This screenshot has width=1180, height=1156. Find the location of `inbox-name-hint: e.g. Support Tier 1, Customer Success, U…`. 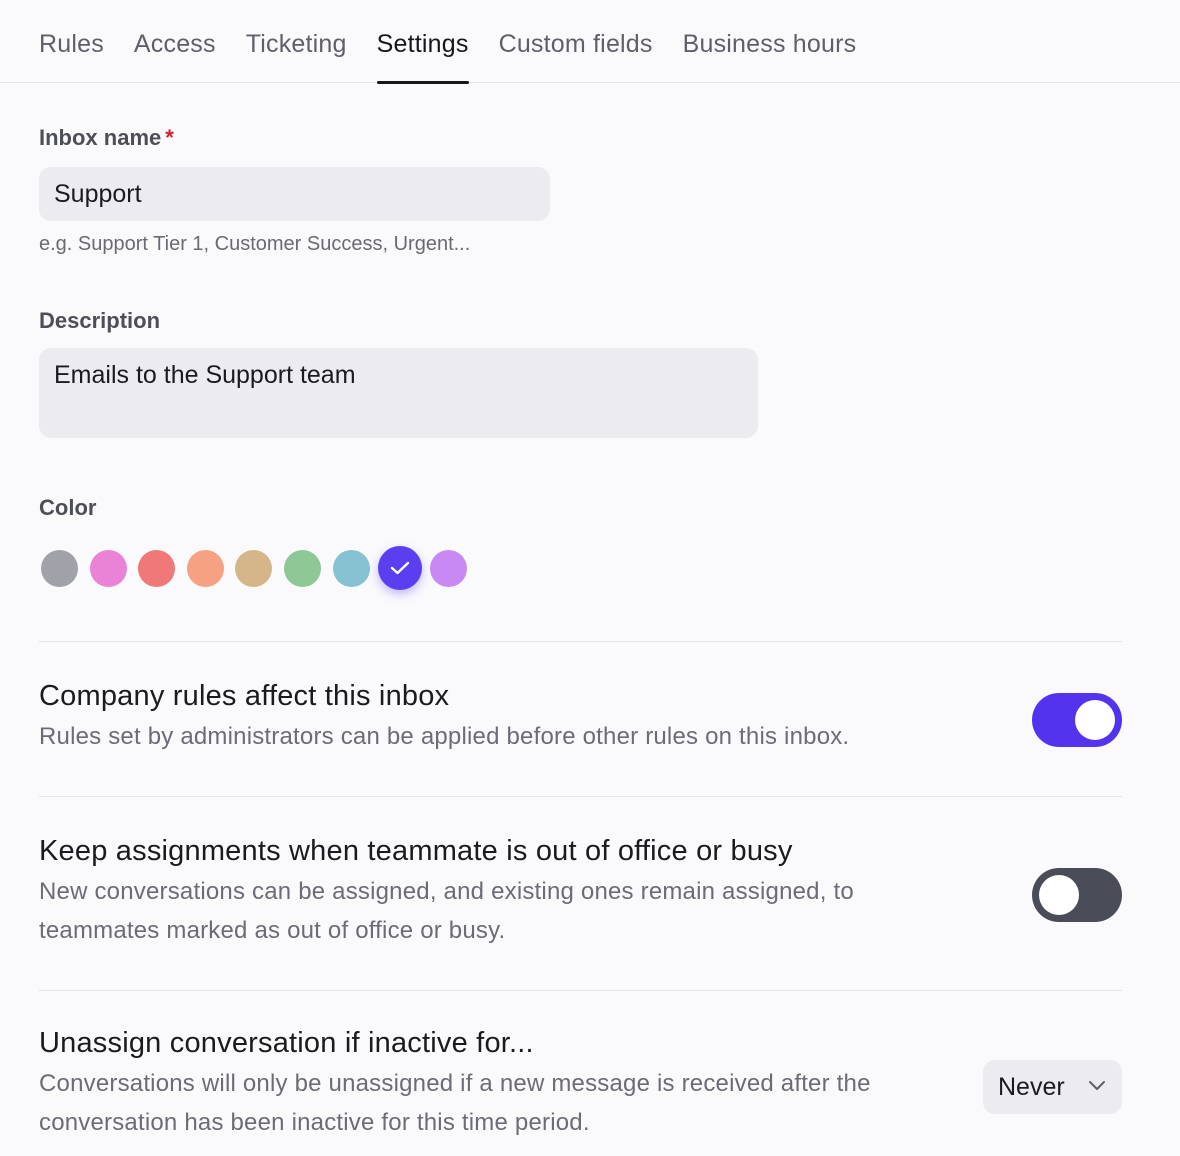

inbox-name-hint: e.g. Support Tier 1, Customer Success, U… is located at coordinates (255, 244).